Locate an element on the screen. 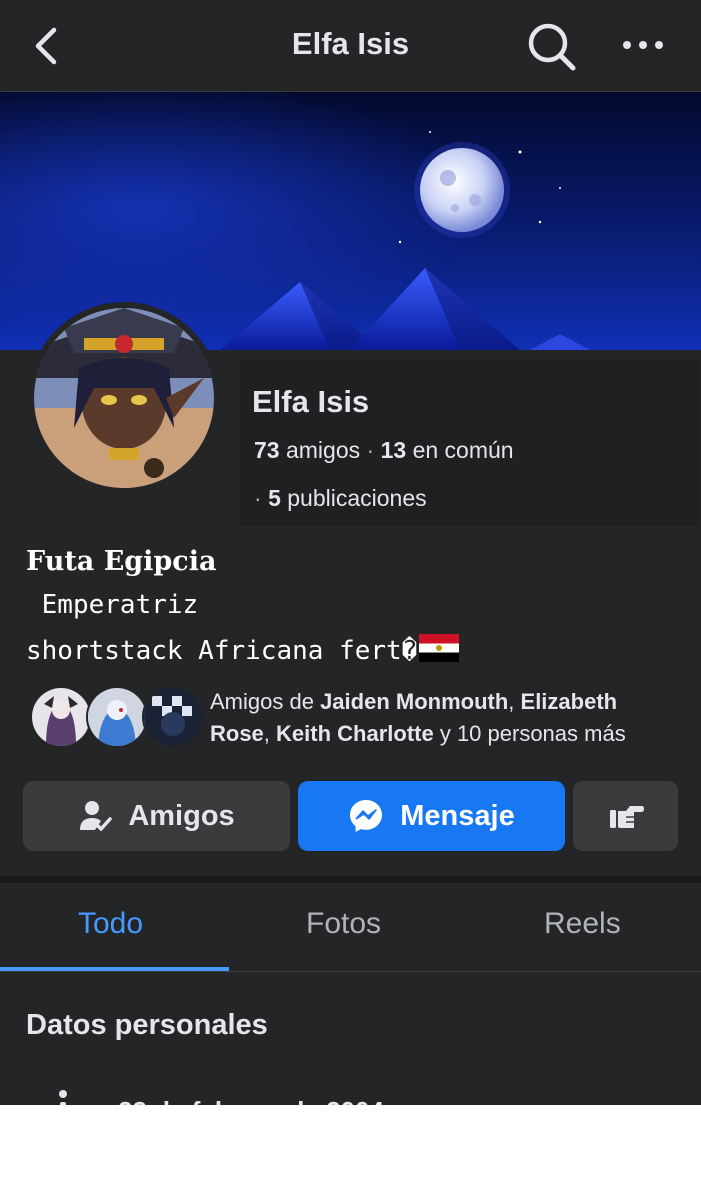 The width and height of the screenshot is (701, 1199). mutual-prefix: Amigos de is located at coordinates (265, 701).